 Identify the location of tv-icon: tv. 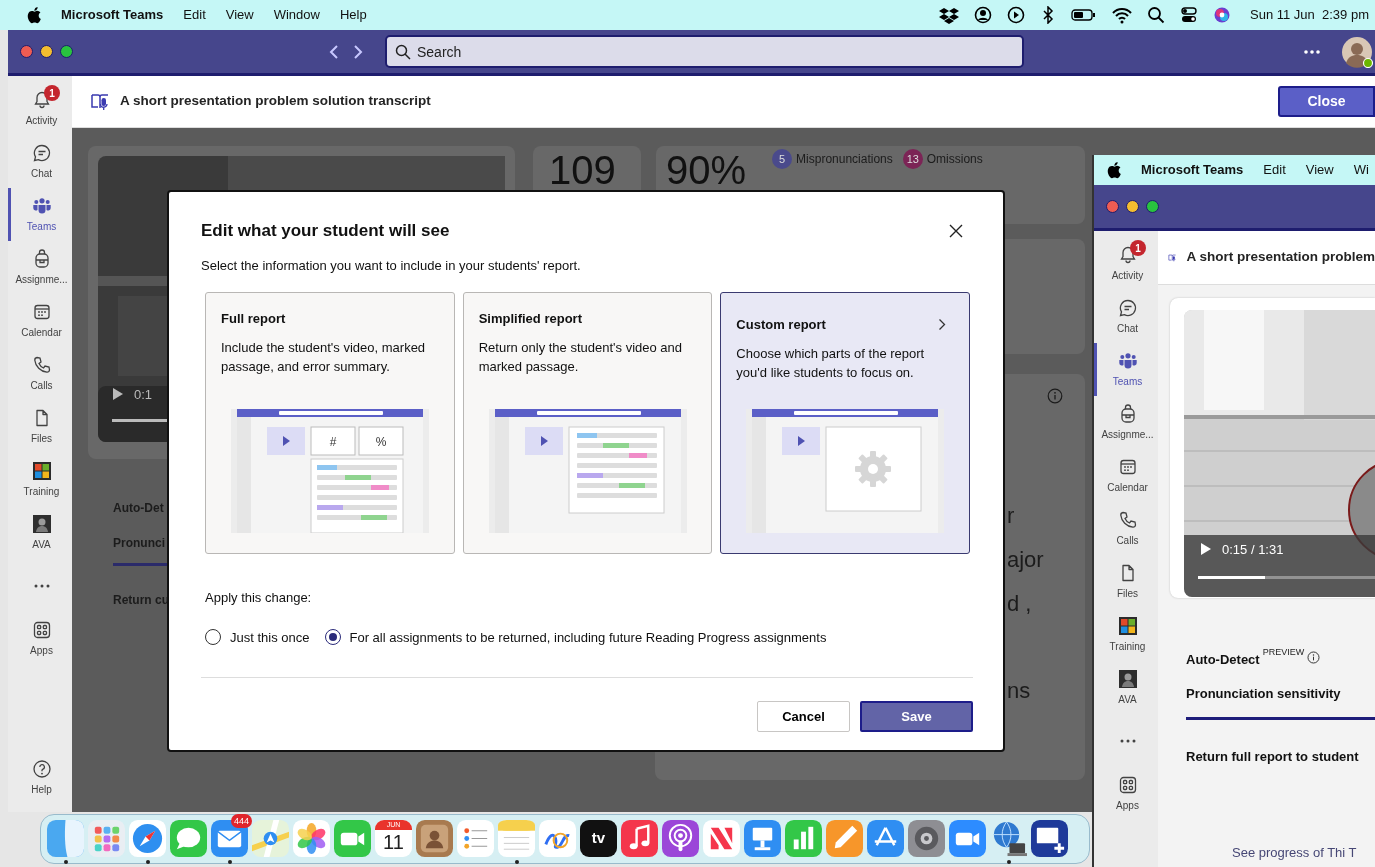
(598, 838).